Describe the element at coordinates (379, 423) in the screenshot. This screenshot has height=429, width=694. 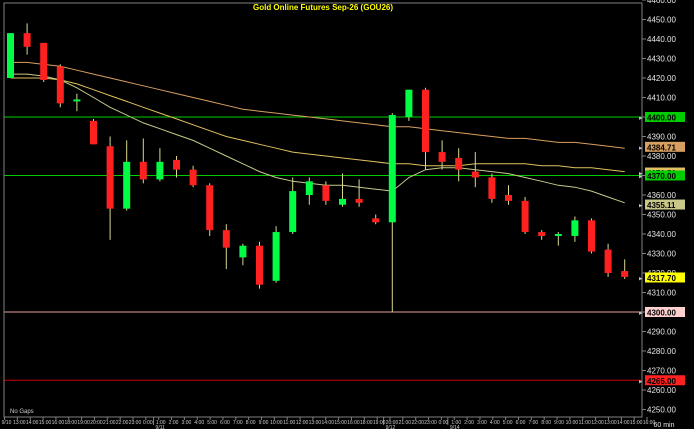
I see `x-tick-label: 19:00` at that location.